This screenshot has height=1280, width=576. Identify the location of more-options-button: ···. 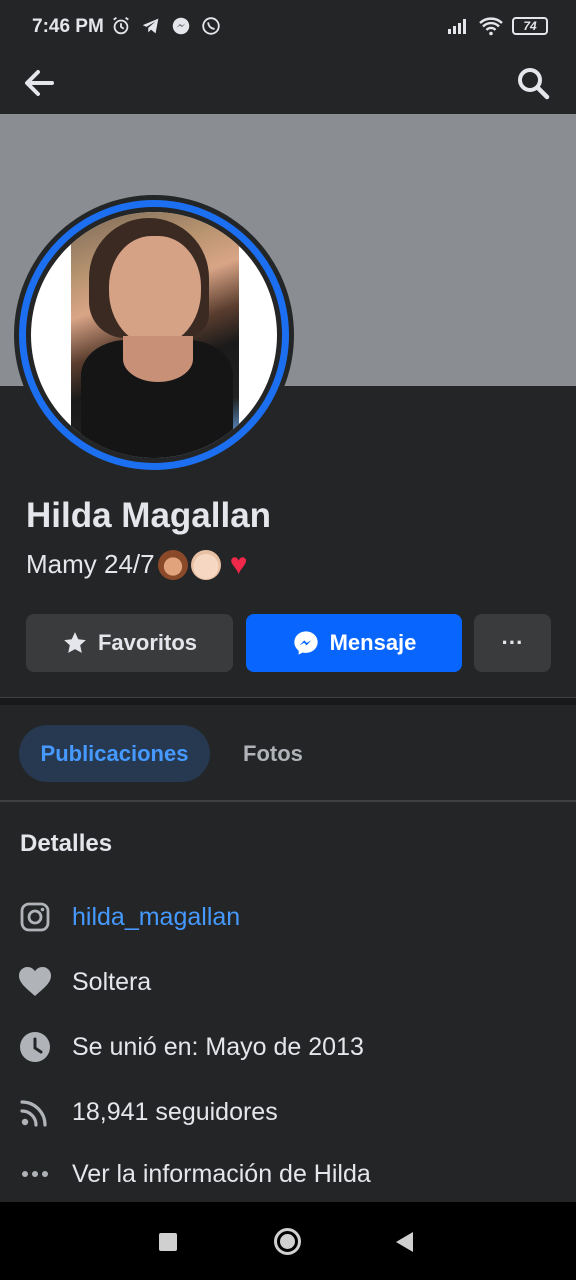
(512, 643).